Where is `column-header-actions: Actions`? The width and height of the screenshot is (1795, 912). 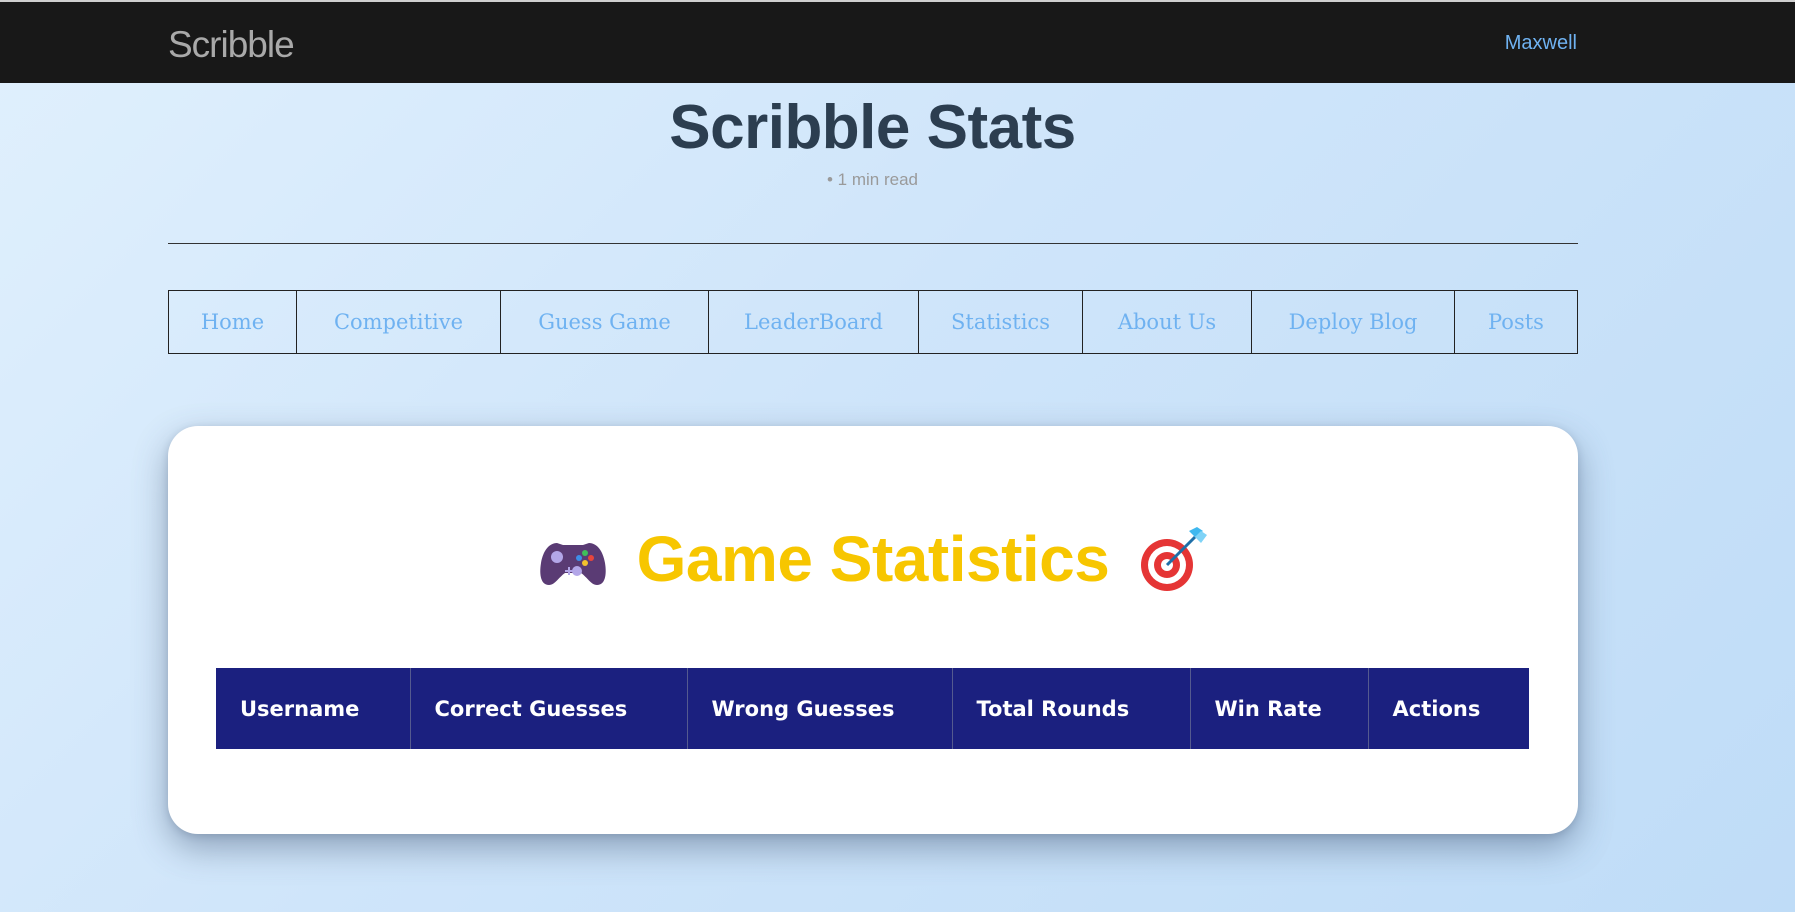
column-header-actions: Actions is located at coordinates (1448, 708).